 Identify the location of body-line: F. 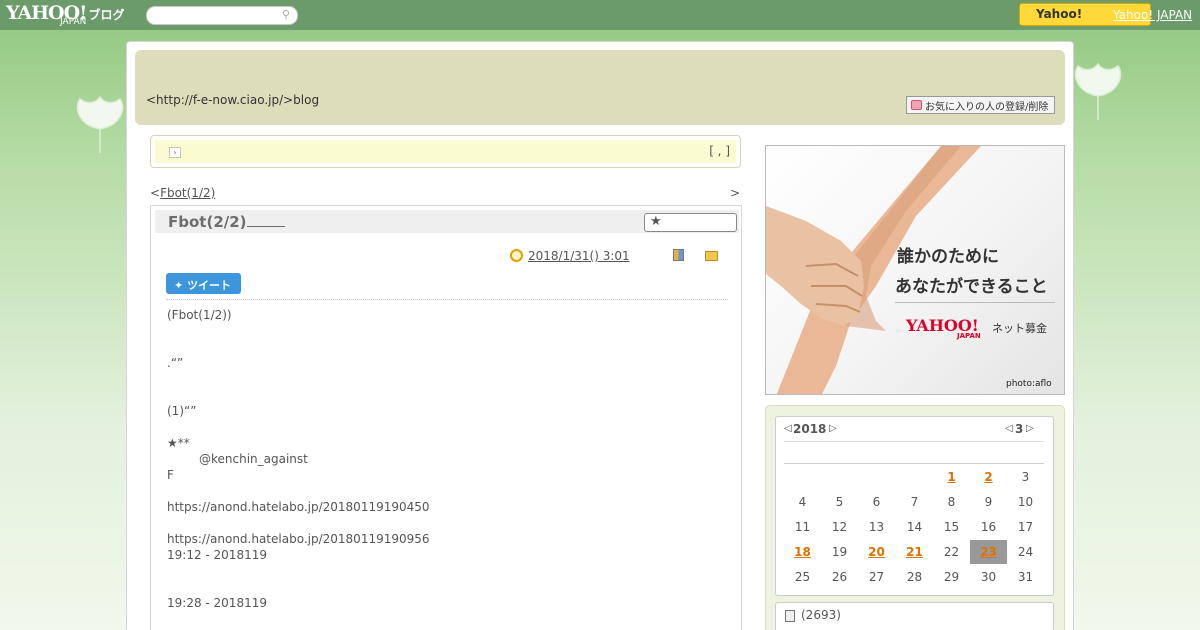
(170, 475).